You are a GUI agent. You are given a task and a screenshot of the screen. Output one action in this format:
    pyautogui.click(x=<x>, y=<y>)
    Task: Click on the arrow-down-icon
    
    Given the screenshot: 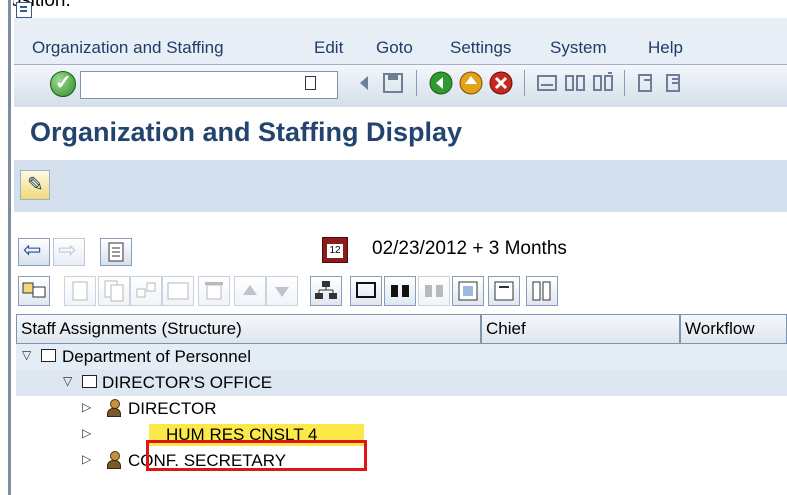 What is the action you would take?
    pyautogui.click(x=282, y=292)
    